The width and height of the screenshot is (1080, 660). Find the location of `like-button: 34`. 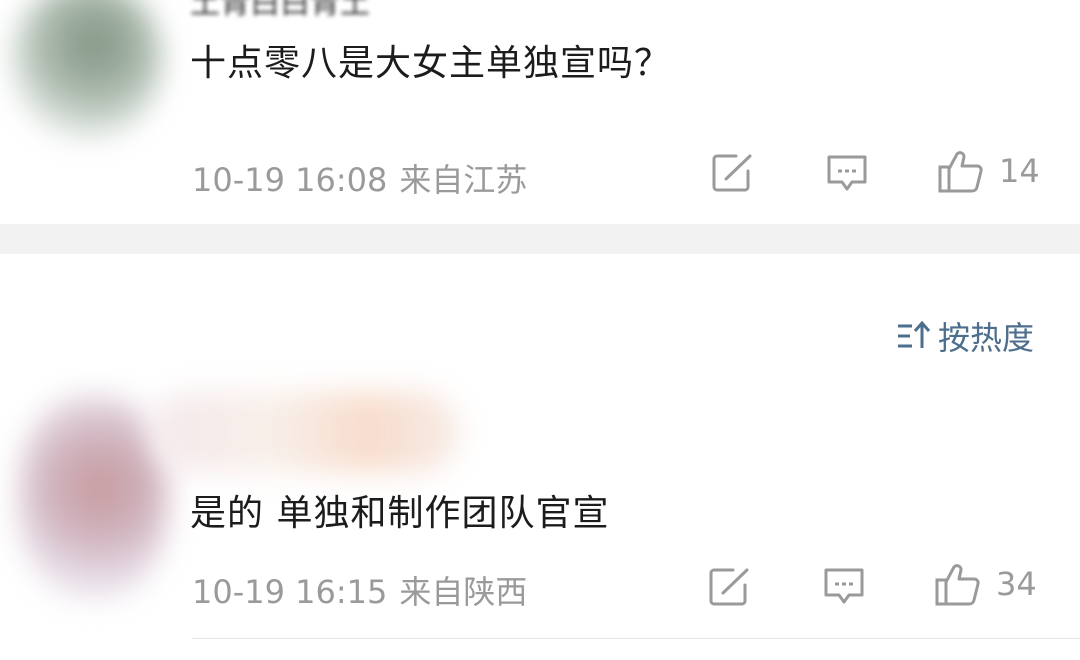

like-button: 34 is located at coordinates (985, 584).